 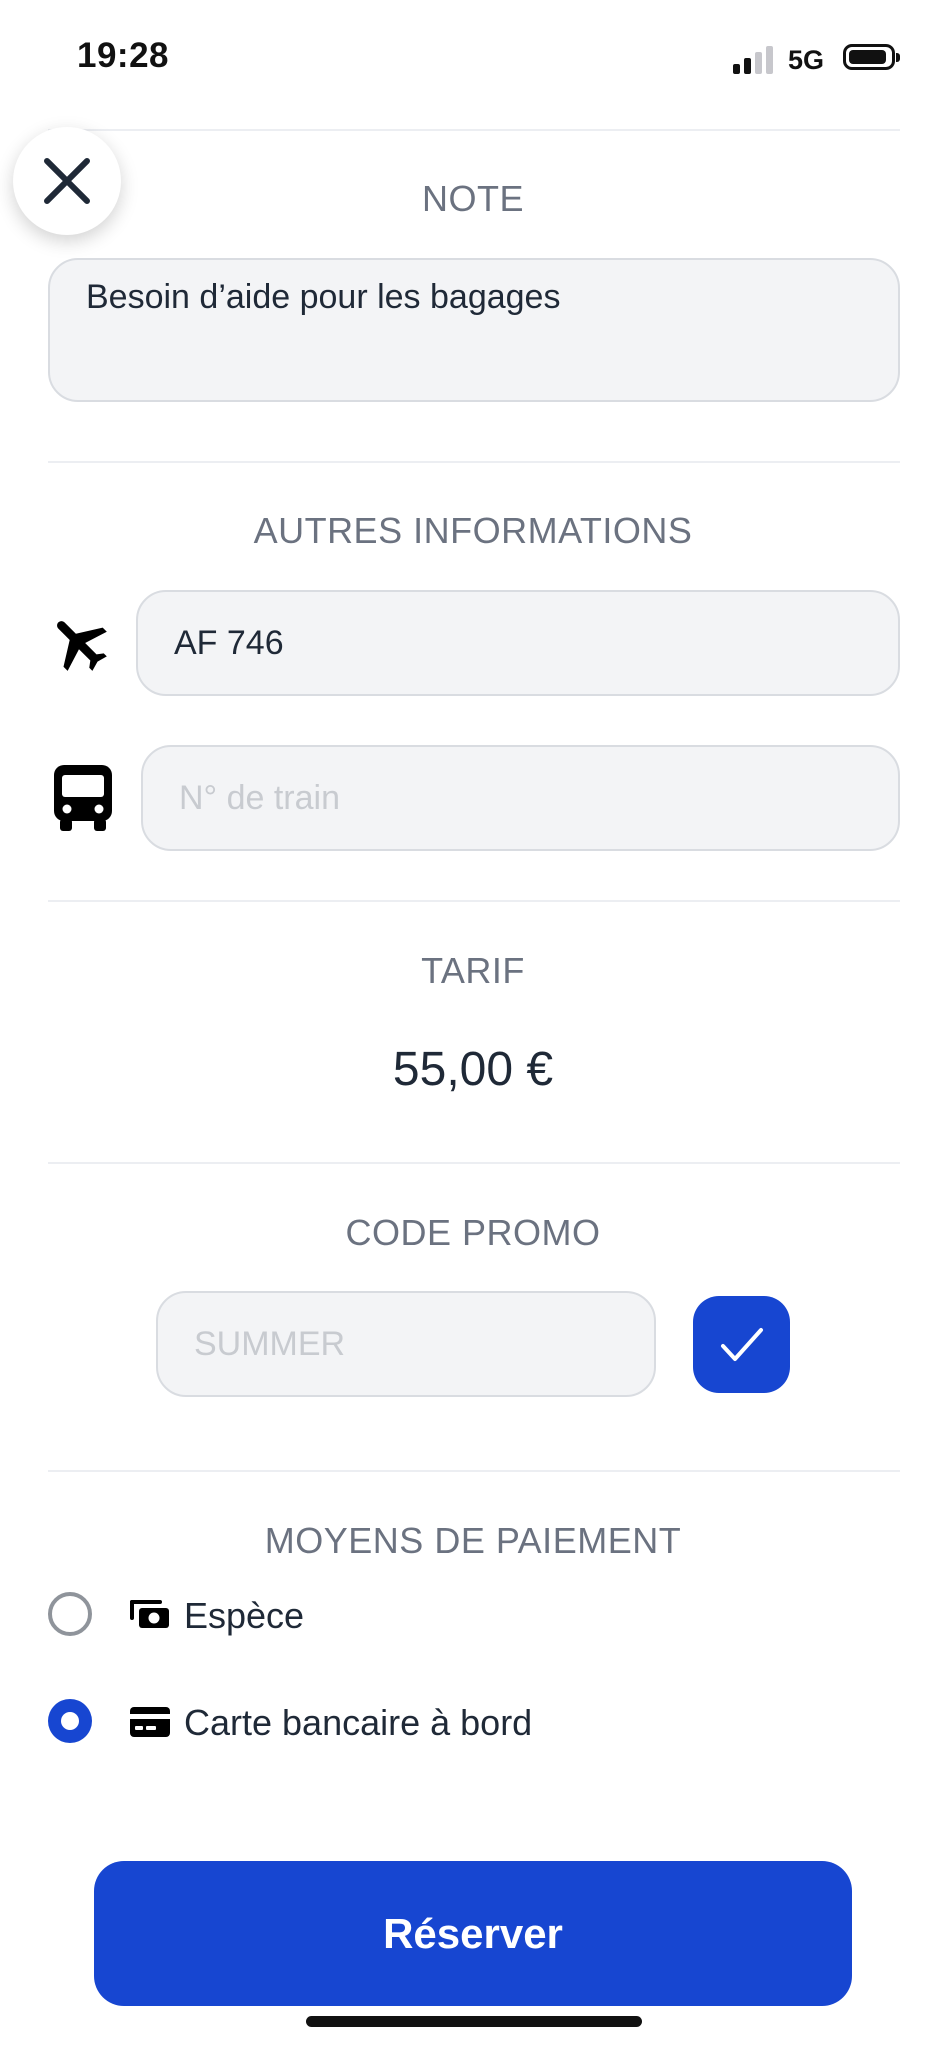 I want to click on airplane-icon, so click(x=82, y=646).